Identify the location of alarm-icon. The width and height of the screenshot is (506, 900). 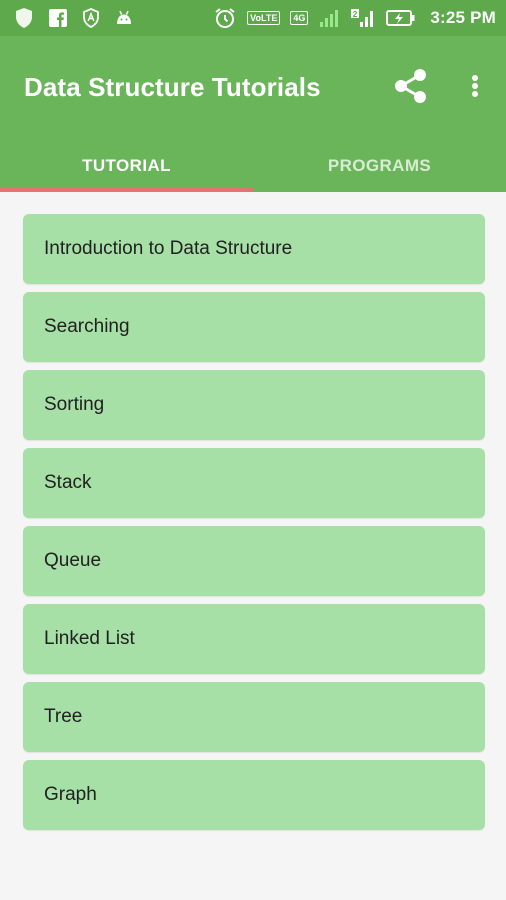
(225, 18).